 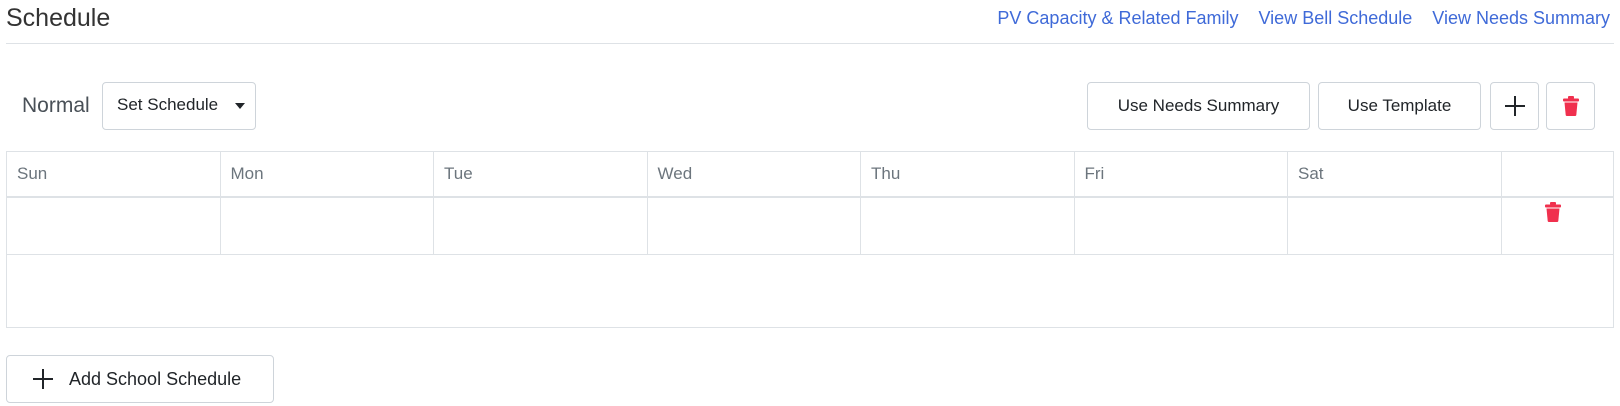 What do you see at coordinates (155, 378) in the screenshot?
I see `add-school-schedule-label: Add School Schedule` at bounding box center [155, 378].